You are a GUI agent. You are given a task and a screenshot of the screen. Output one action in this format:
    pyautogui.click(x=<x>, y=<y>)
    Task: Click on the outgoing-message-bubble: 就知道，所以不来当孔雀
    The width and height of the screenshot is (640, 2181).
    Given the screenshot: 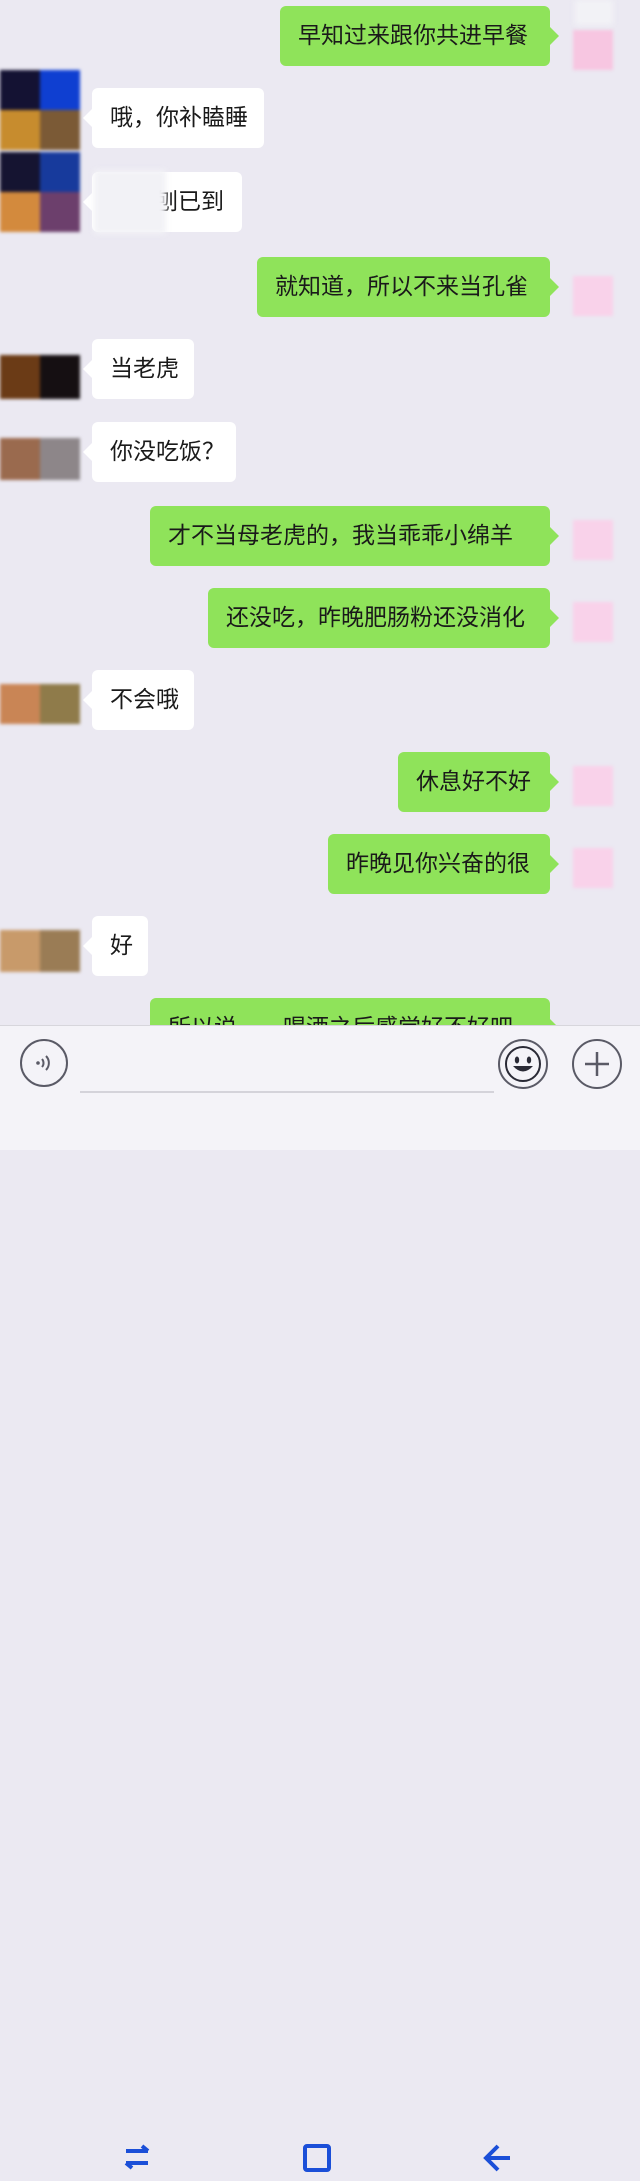 What is the action you would take?
    pyautogui.click(x=408, y=287)
    